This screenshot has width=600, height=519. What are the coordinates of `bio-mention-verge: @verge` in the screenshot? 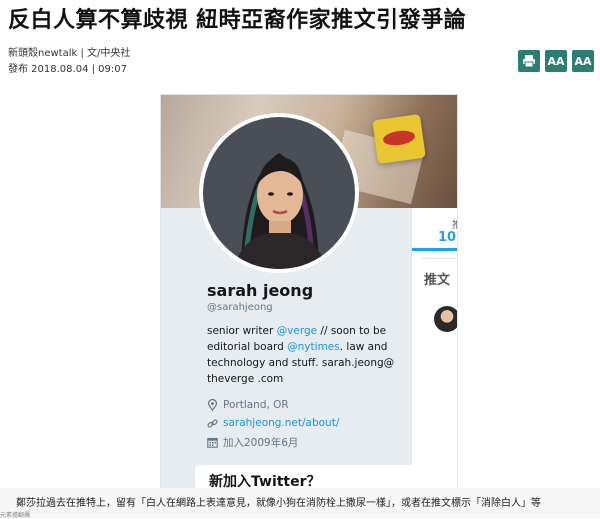 It's located at (297, 331).